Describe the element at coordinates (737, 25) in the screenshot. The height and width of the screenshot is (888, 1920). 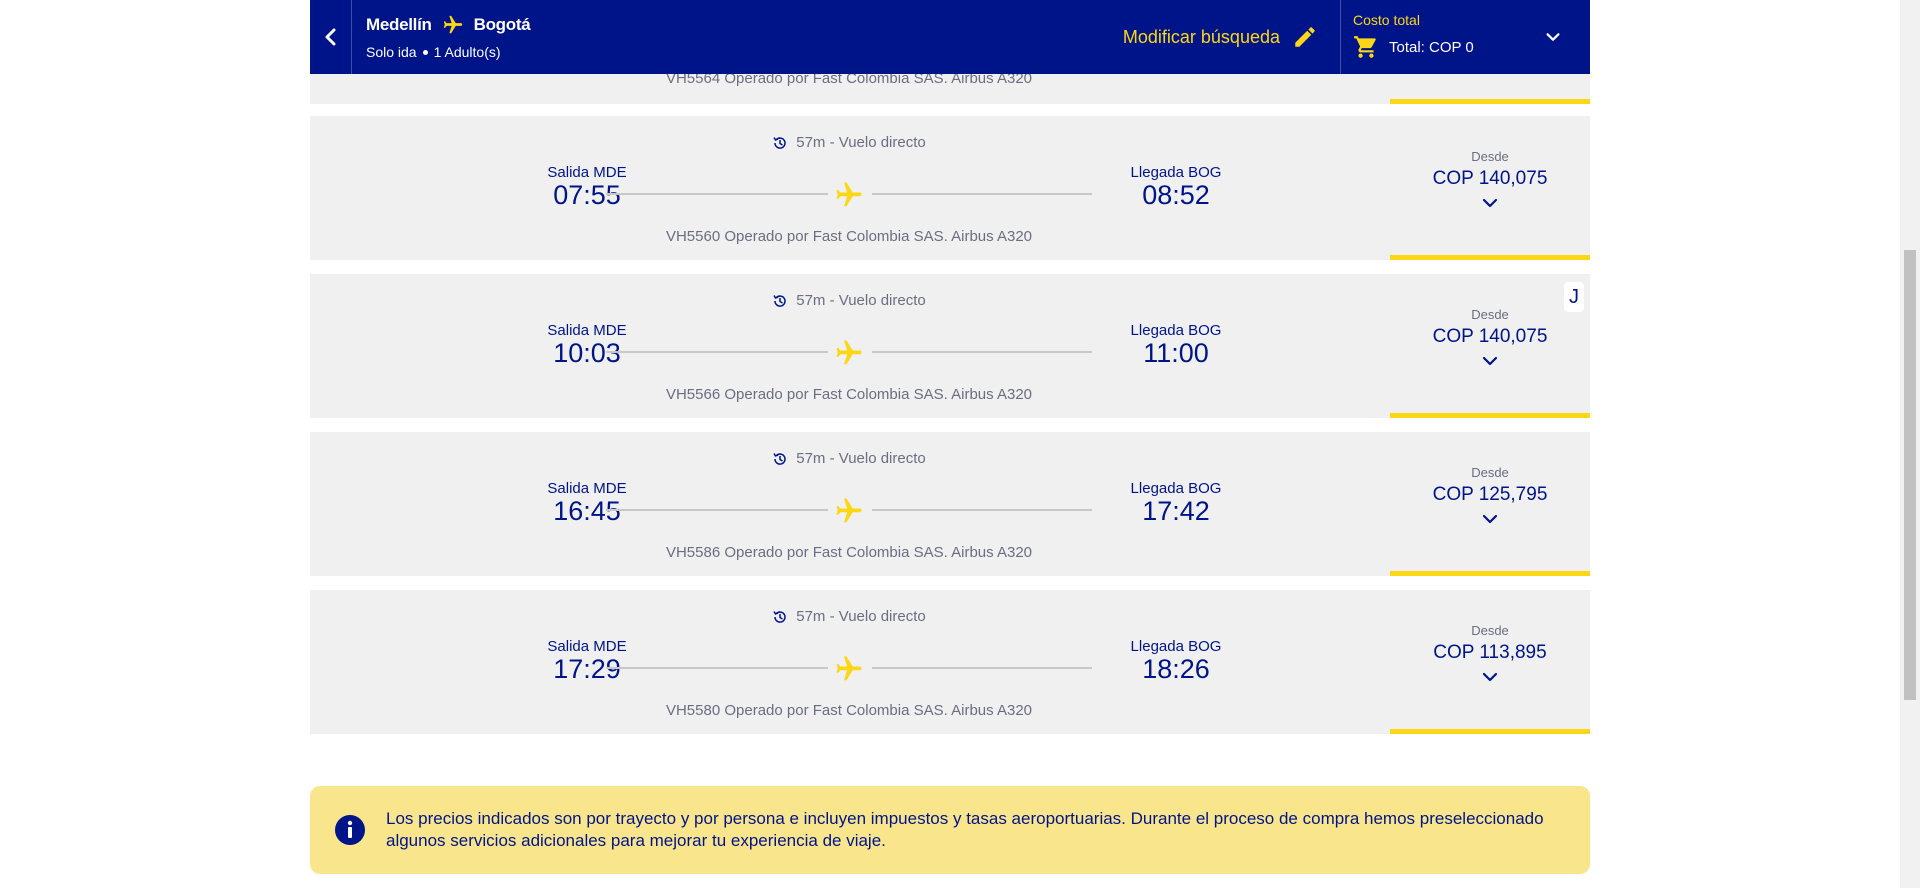
I see `route-line: Medellín Bogotá` at that location.